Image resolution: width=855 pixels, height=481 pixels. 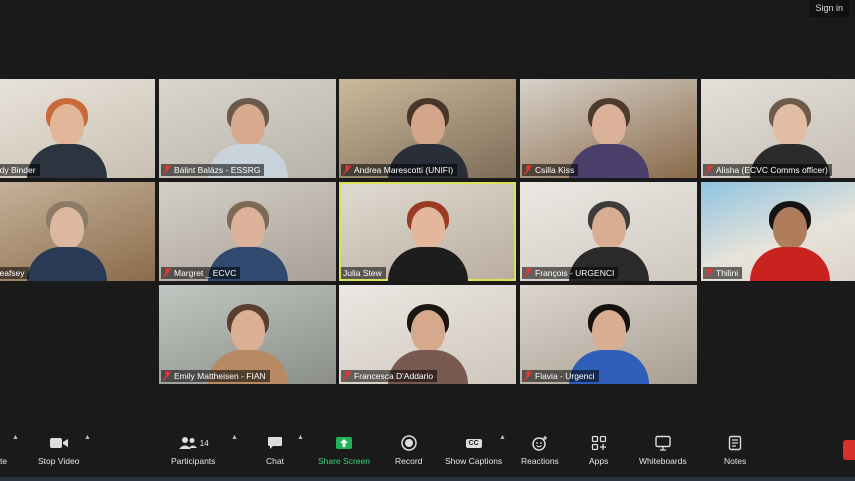 I want to click on whiteboard-icon, so click(x=663, y=443).